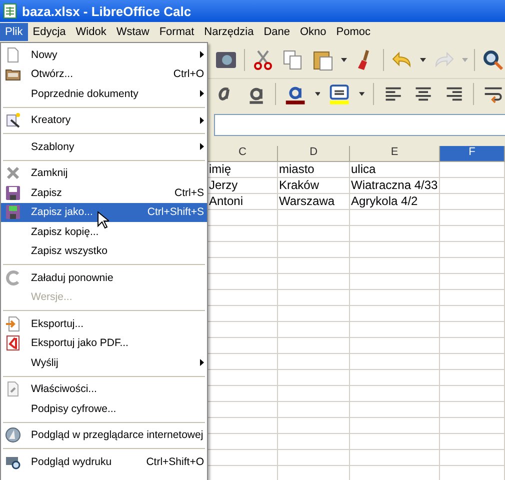  Describe the element at coordinates (104, 192) in the screenshot. I see `menu-item: Zapisz Ctrl+S` at that location.